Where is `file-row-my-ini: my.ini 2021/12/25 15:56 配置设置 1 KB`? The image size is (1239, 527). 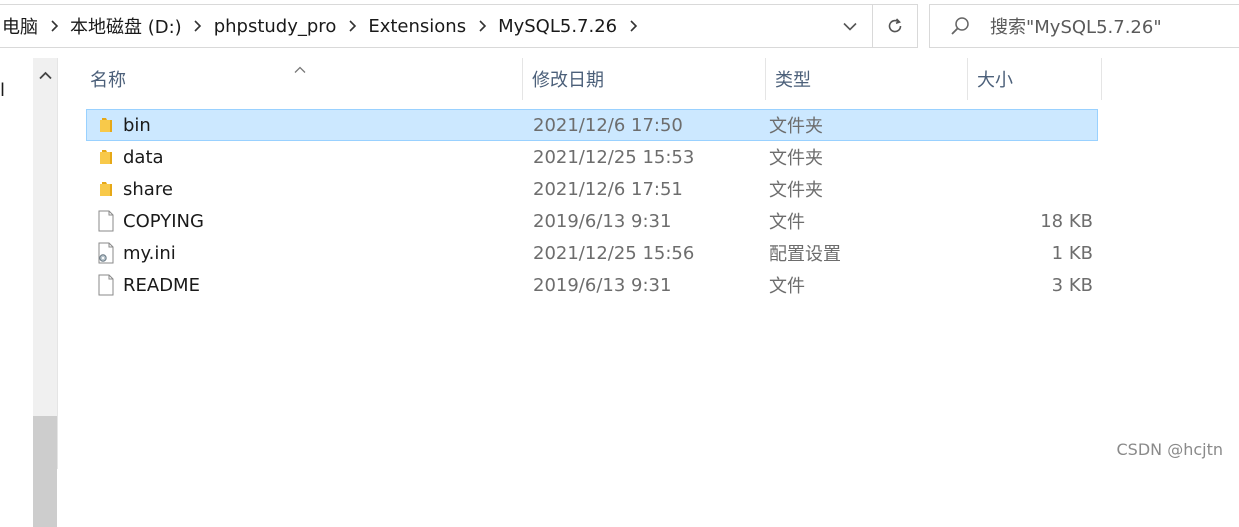
file-row-my-ini: my.ini 2021/12/25 15:56 配置设置 1 KB is located at coordinates (592, 253).